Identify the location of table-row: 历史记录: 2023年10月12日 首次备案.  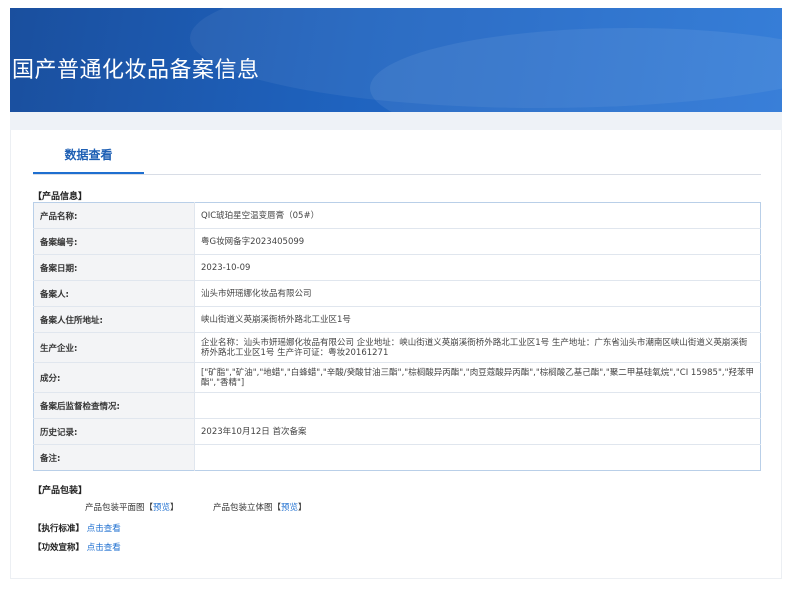
(397, 431).